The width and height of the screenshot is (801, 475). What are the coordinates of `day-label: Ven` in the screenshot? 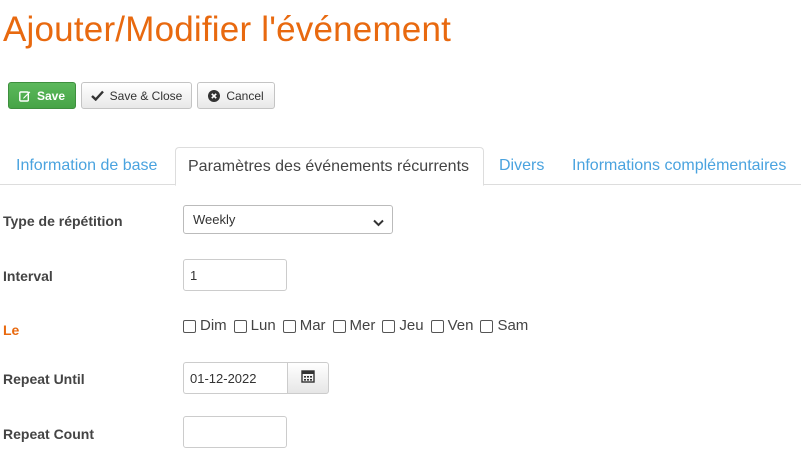 It's located at (460, 325).